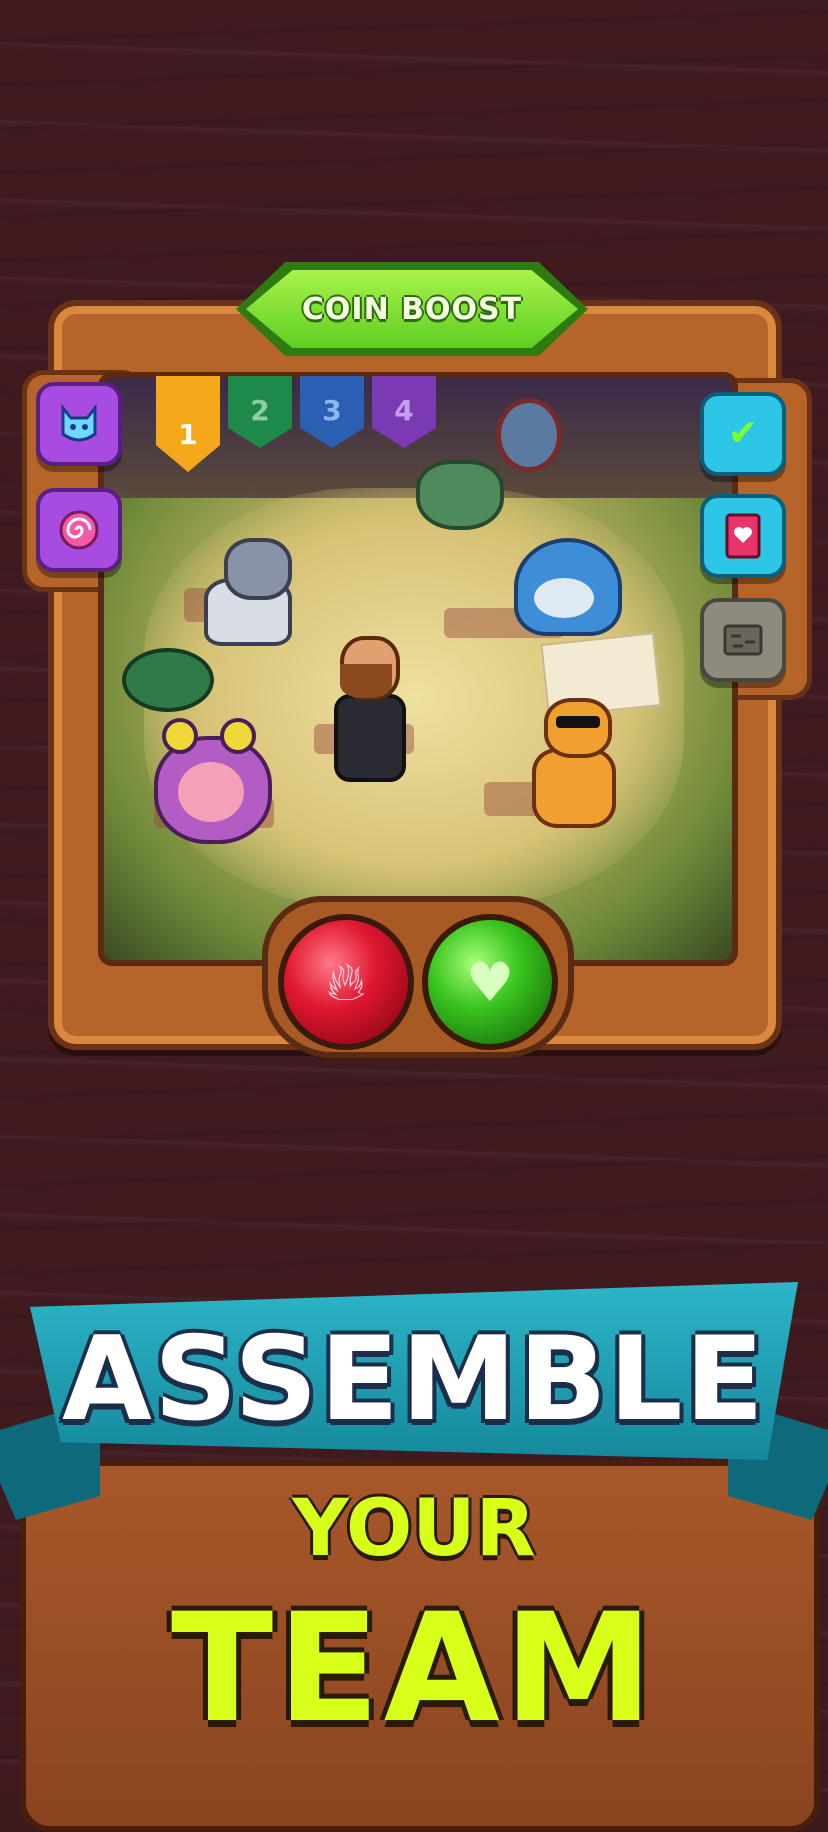 Image resolution: width=828 pixels, height=1832 pixels. I want to click on map-button, so click(743, 640).